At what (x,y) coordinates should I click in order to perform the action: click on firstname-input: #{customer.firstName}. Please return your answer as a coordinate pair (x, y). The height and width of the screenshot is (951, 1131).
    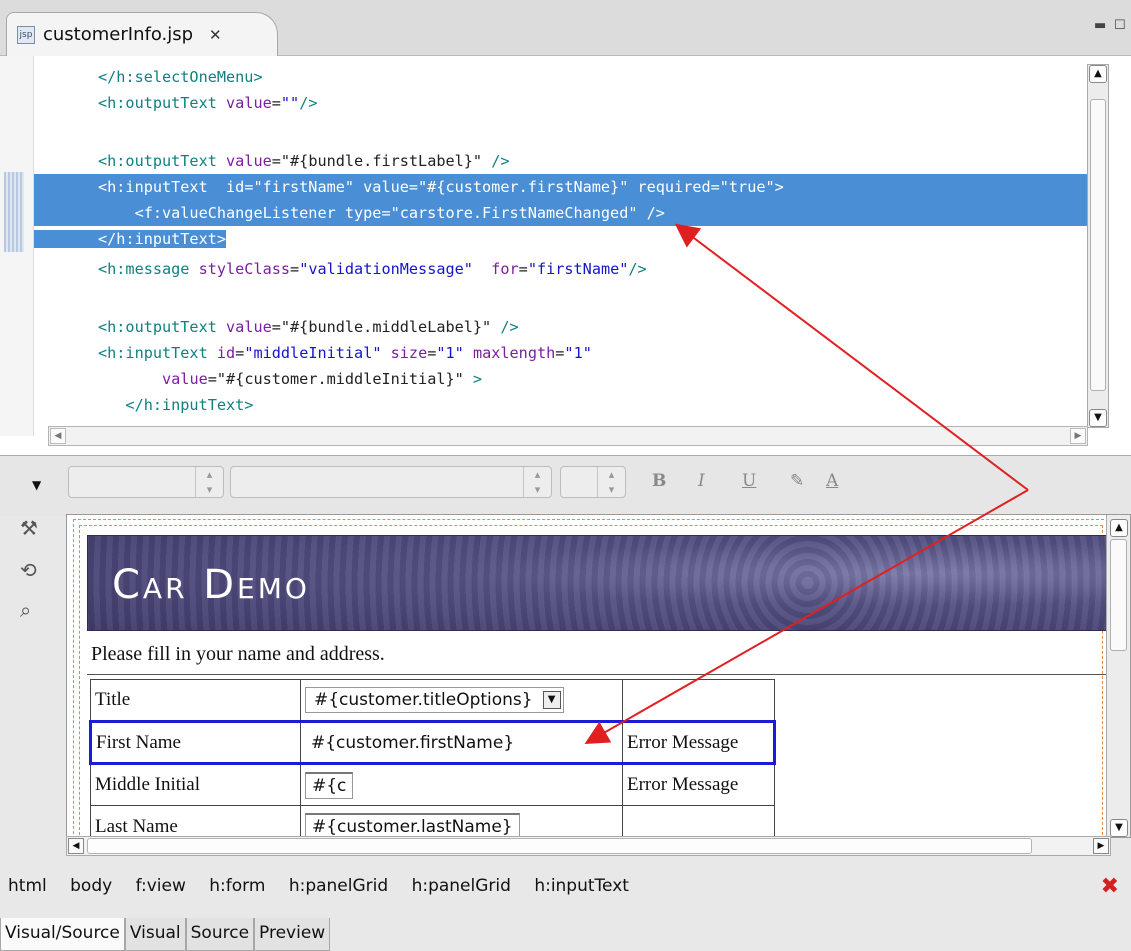
    Looking at the image, I should click on (413, 742).